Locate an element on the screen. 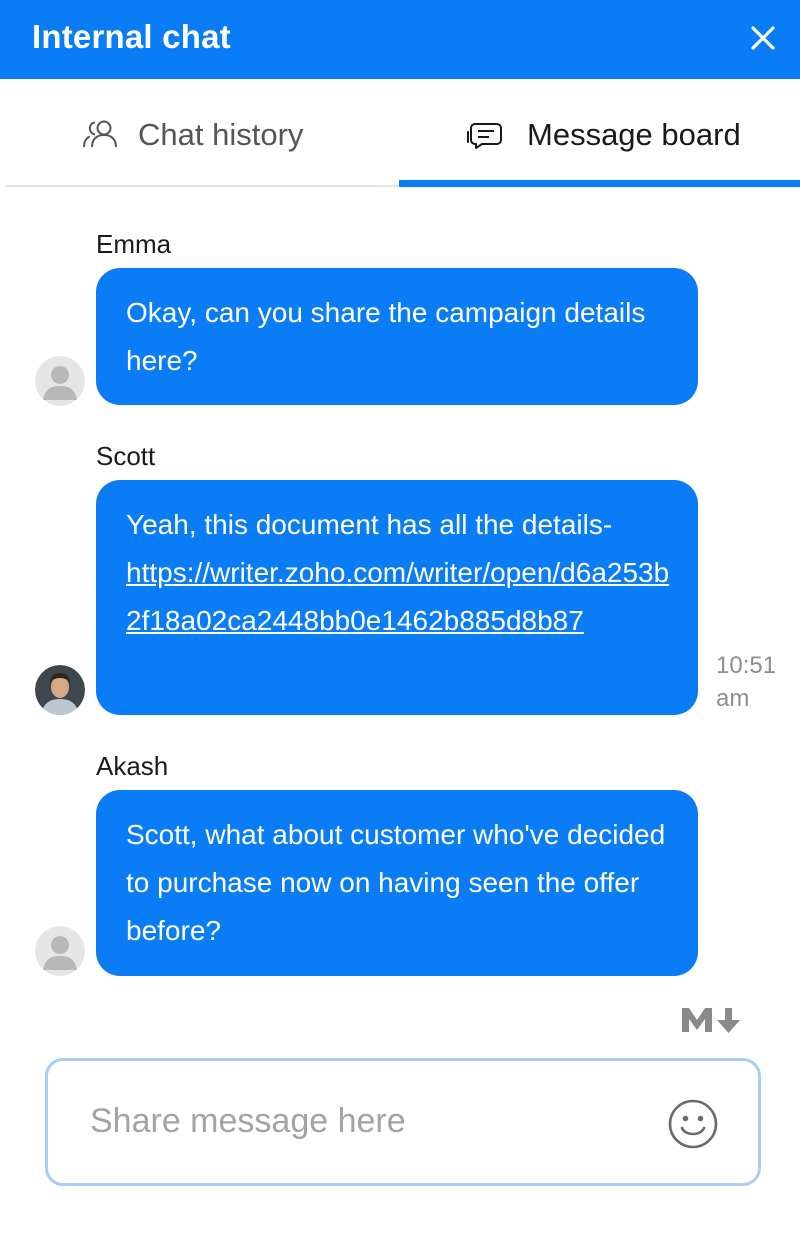 This screenshot has width=800, height=1236. message-sender: Emma is located at coordinates (134, 244).